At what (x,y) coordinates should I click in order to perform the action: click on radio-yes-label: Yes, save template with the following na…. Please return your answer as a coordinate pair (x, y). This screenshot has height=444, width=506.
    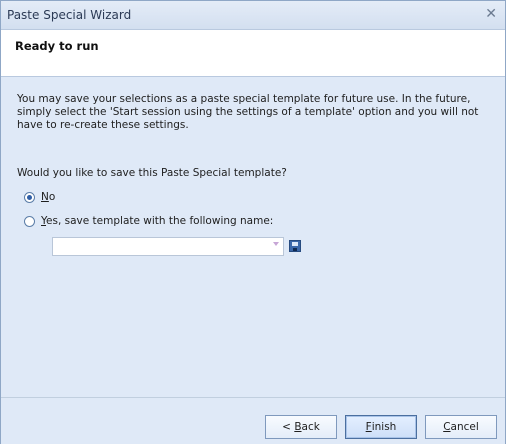
    Looking at the image, I should click on (157, 221).